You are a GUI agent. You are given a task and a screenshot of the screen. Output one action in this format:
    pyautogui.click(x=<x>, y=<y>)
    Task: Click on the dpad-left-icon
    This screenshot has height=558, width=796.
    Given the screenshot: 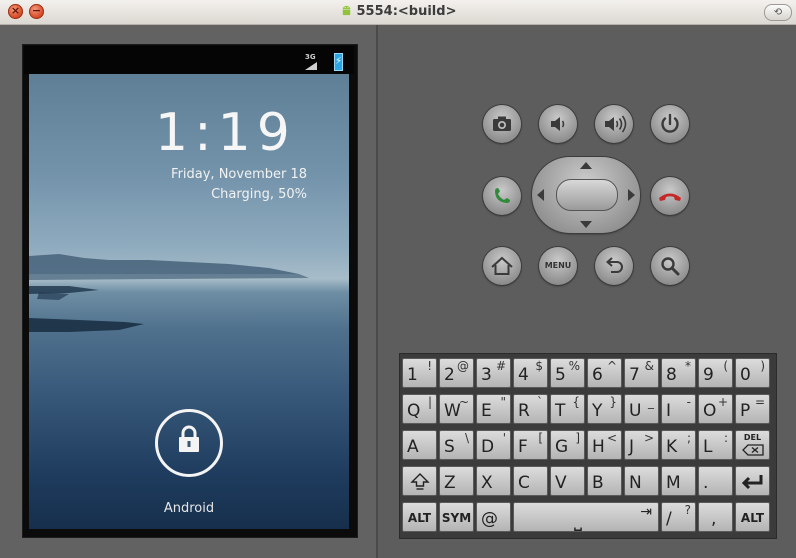 What is the action you would take?
    pyautogui.click(x=540, y=195)
    